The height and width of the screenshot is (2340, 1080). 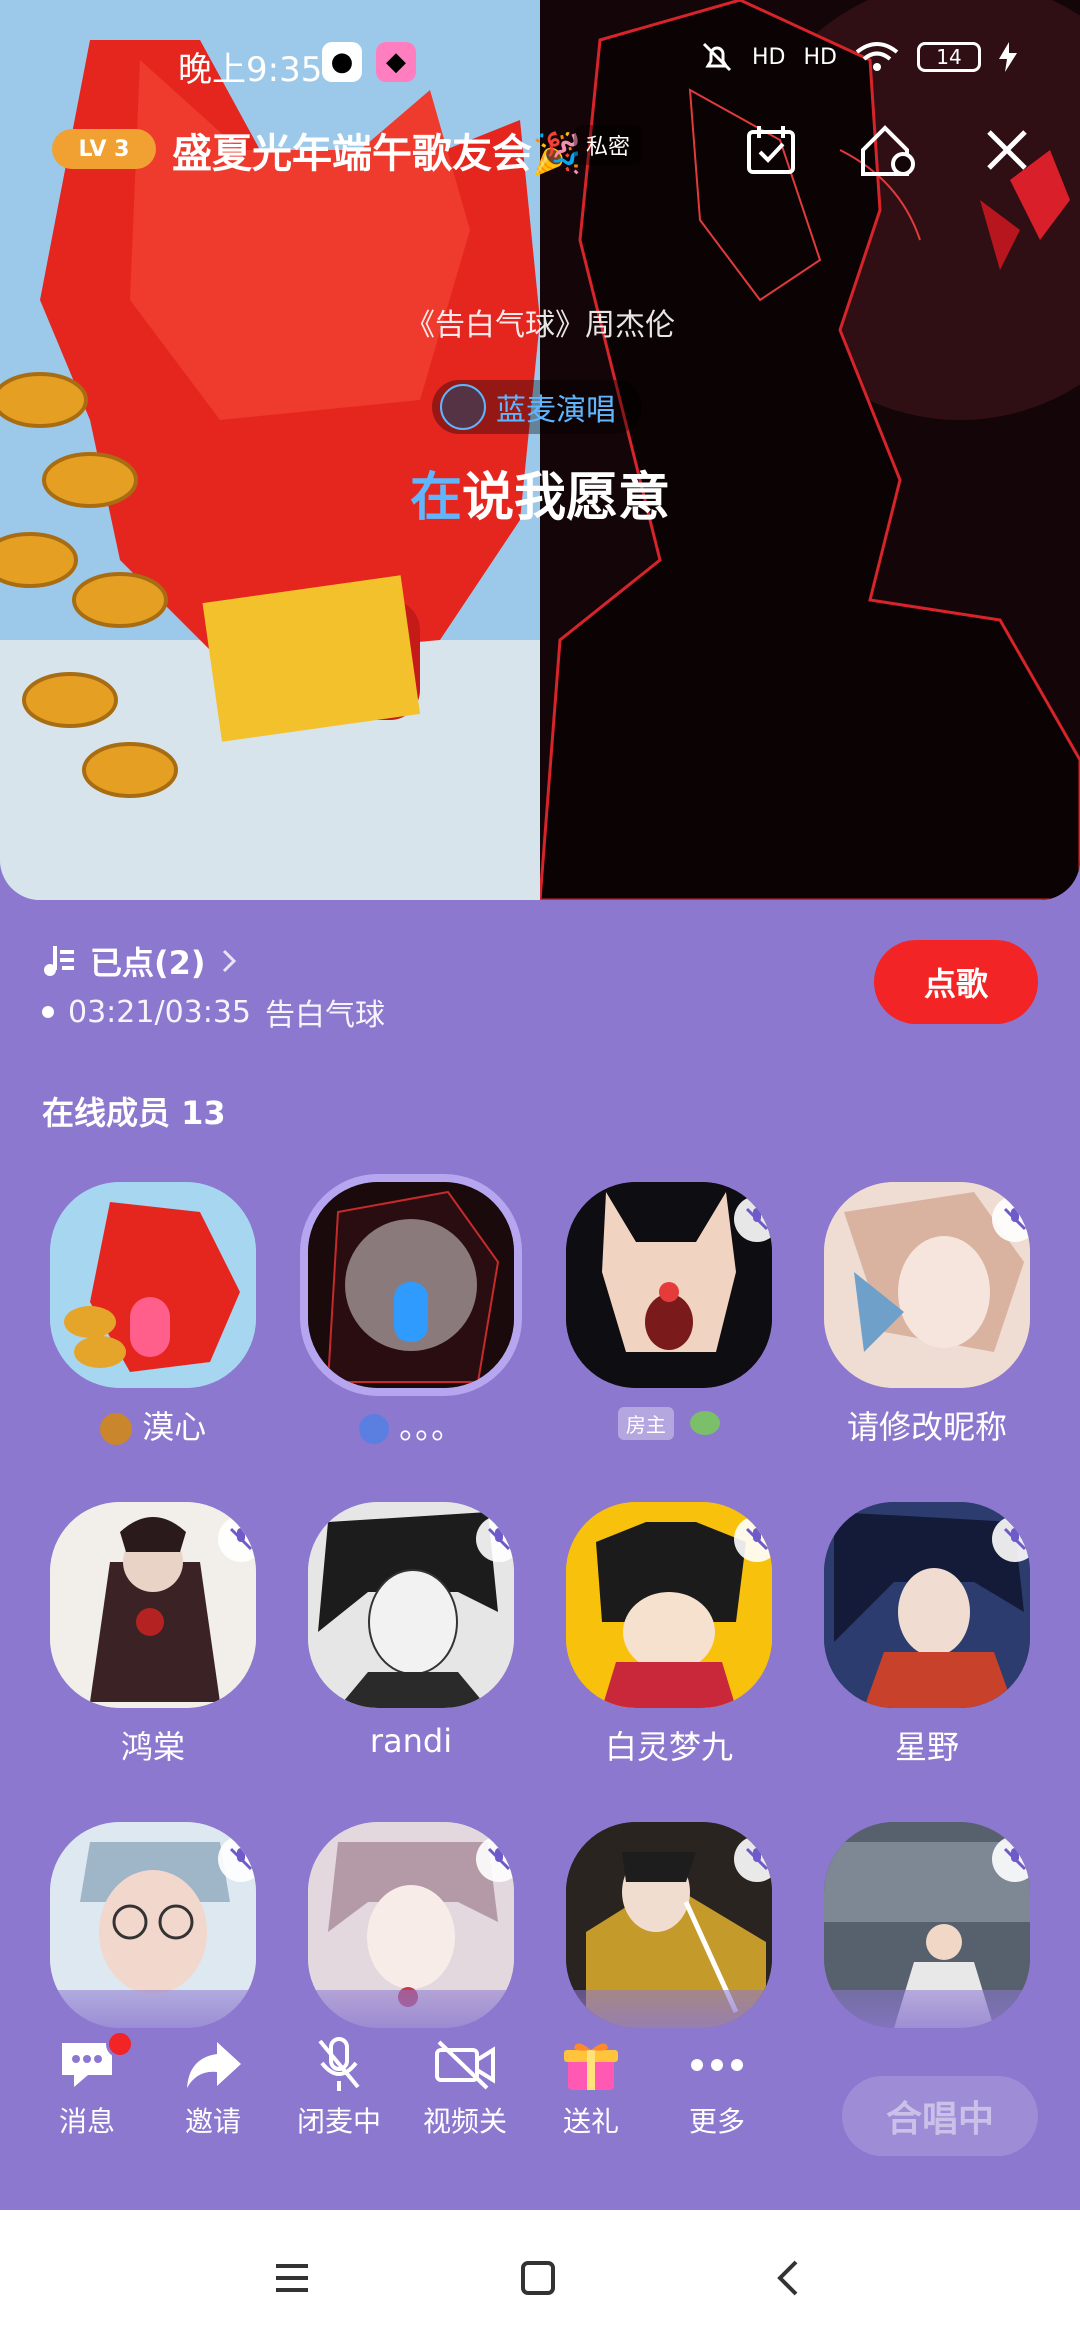 What do you see at coordinates (926, 1427) in the screenshot?
I see `member-name: 请修改昵称` at bounding box center [926, 1427].